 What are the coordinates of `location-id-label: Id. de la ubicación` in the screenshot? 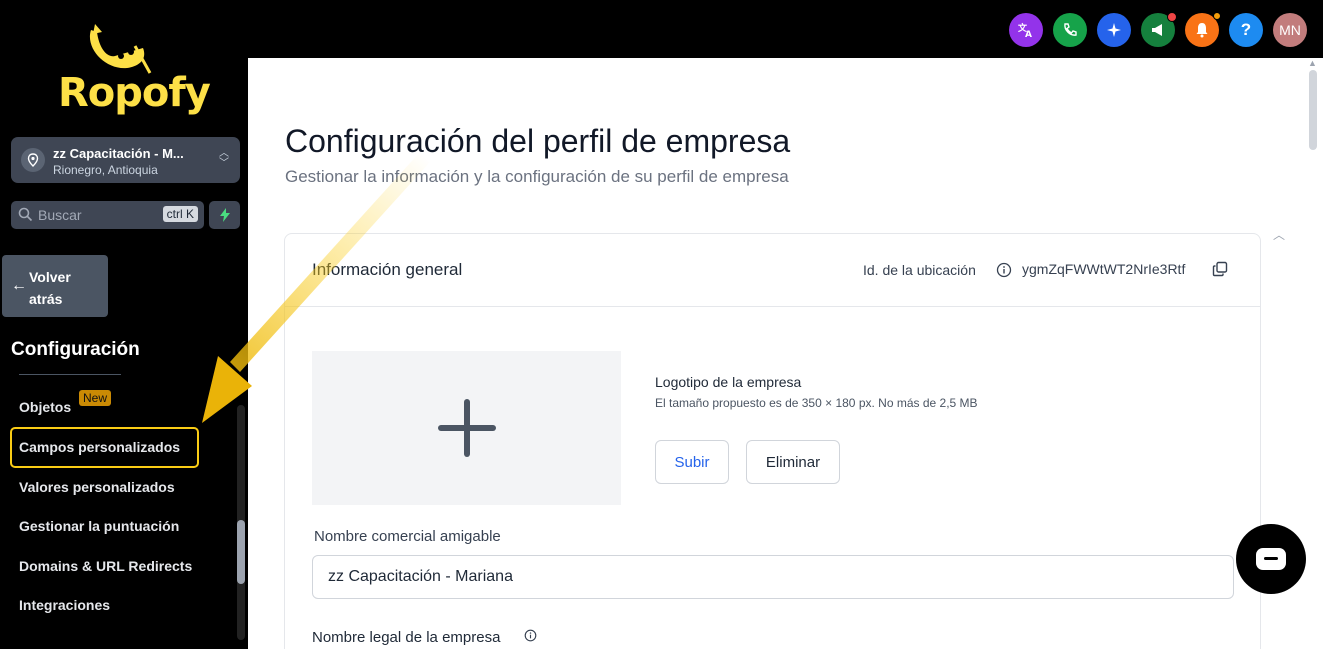 It's located at (919, 270).